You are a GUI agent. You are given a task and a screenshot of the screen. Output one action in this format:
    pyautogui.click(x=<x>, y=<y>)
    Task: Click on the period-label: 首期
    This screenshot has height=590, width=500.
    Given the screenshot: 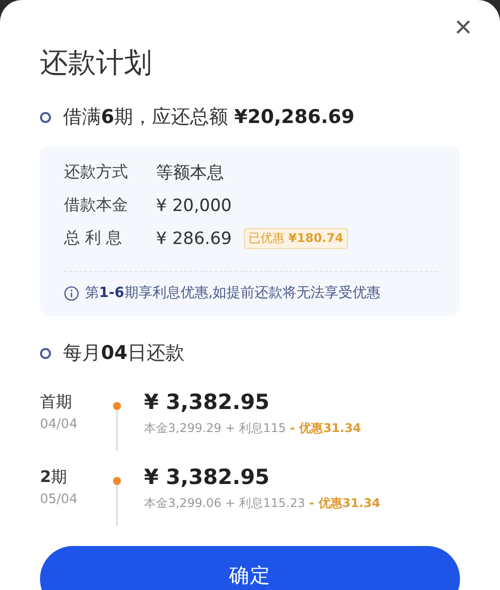 What is the action you would take?
    pyautogui.click(x=56, y=402)
    